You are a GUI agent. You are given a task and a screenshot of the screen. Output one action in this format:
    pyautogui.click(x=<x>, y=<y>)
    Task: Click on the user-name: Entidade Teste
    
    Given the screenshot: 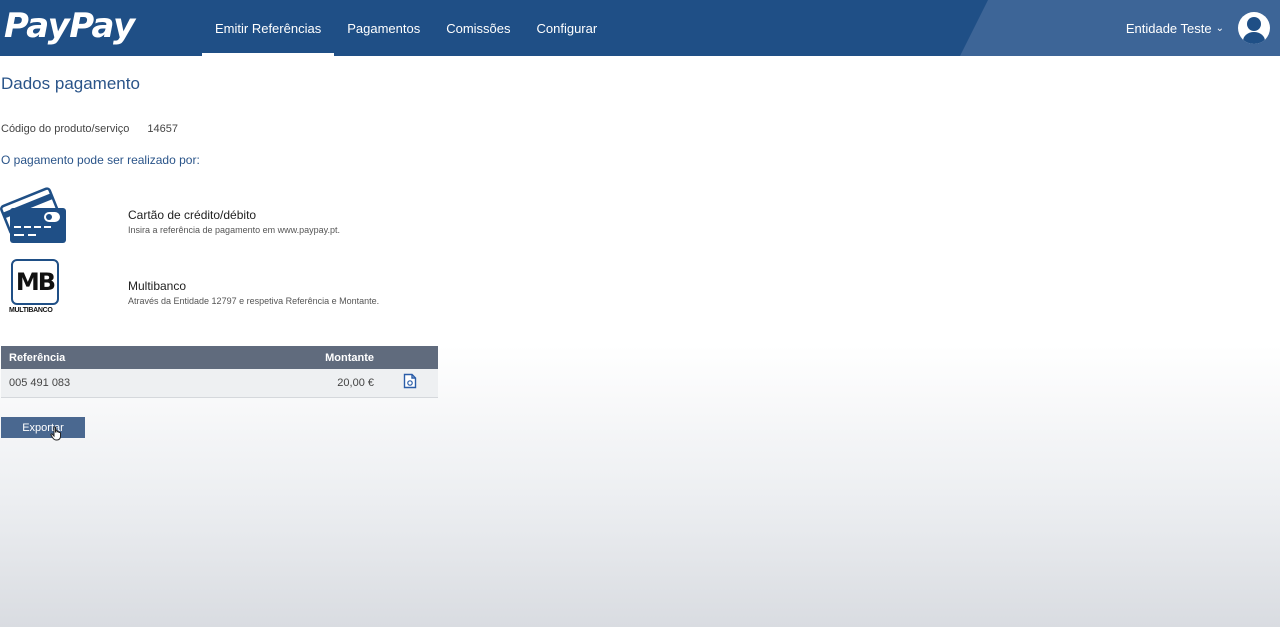 What is the action you would take?
    pyautogui.click(x=1169, y=28)
    